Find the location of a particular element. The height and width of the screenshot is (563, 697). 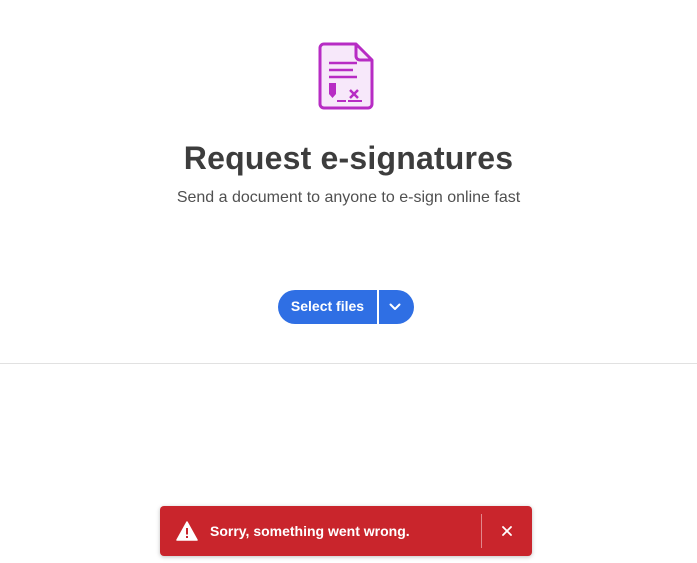

select-files-button-group: Select files is located at coordinates (346, 307).